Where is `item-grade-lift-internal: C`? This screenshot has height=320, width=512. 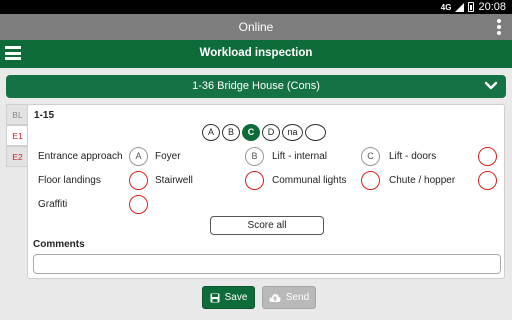
item-grade-lift-internal: C is located at coordinates (370, 156).